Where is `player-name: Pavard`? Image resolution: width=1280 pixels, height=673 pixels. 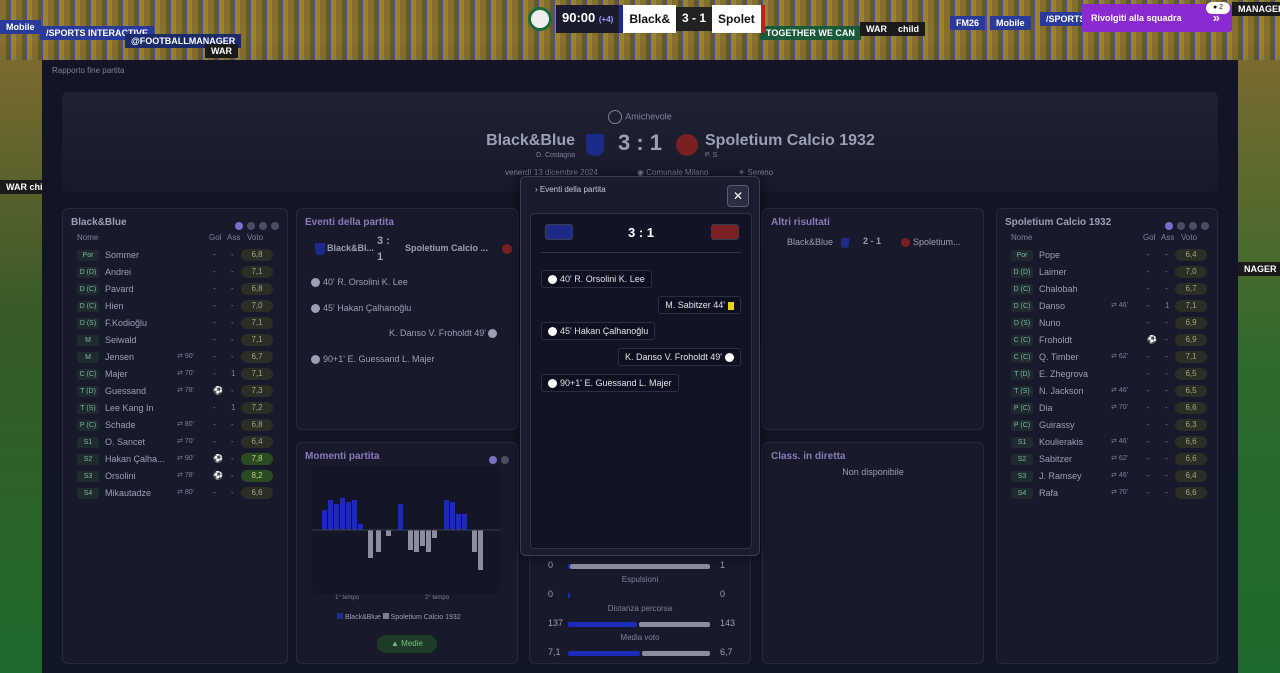
player-name: Pavard is located at coordinates (119, 289).